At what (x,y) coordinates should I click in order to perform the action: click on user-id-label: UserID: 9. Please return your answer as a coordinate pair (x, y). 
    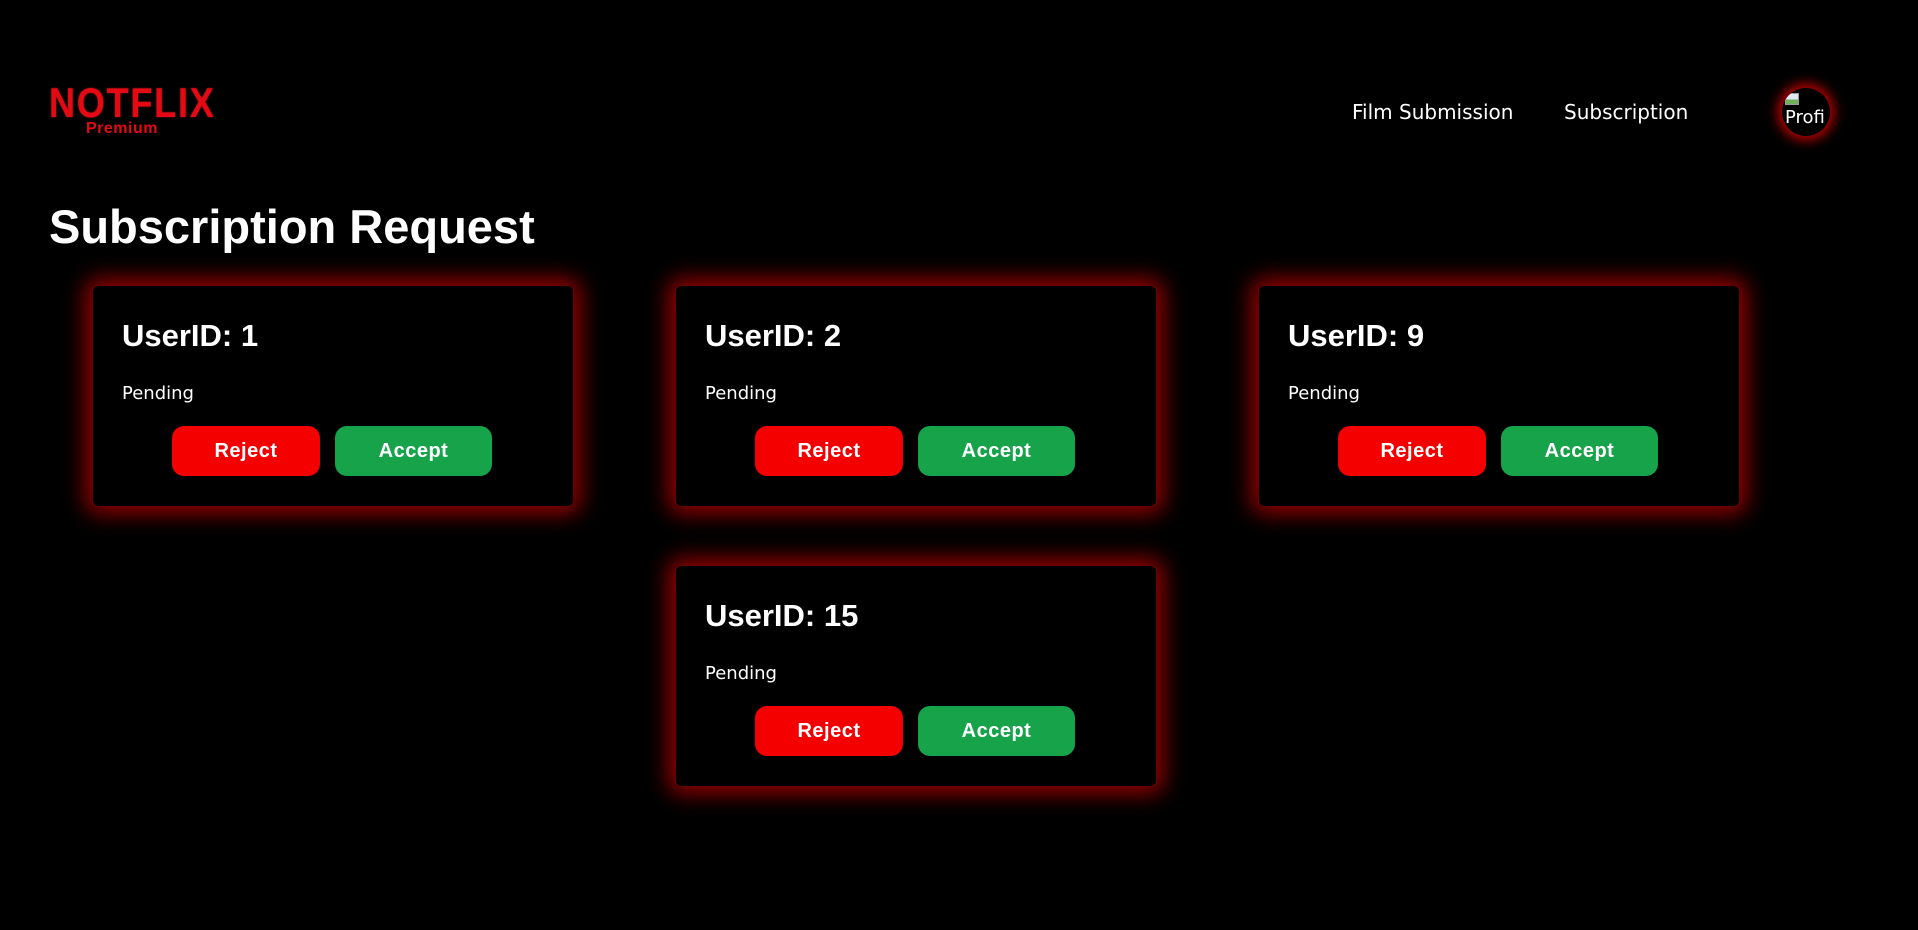
    Looking at the image, I should click on (1356, 335).